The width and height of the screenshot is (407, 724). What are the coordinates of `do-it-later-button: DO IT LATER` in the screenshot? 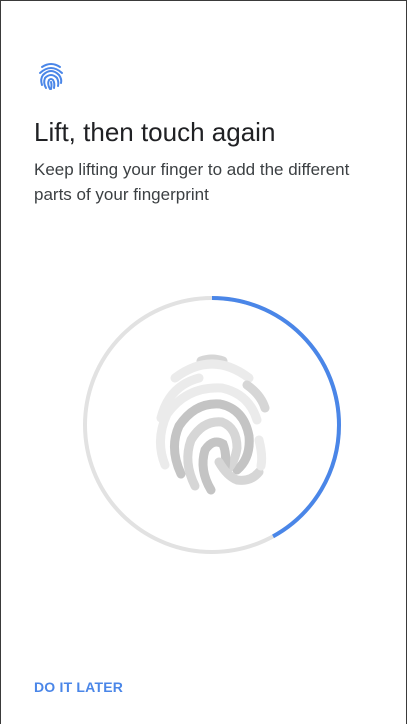 It's located at (78, 687).